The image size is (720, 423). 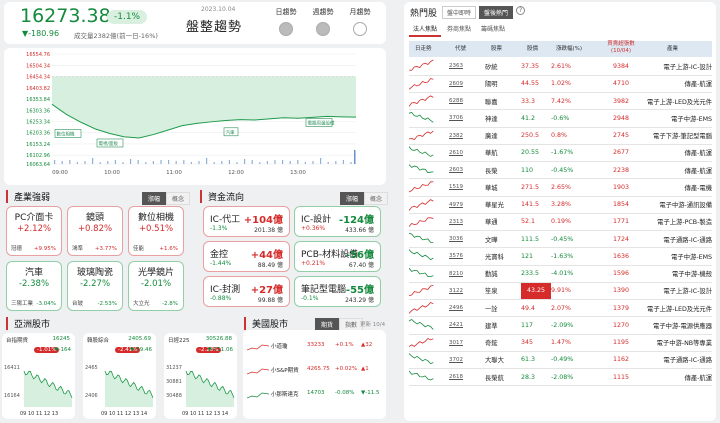 I want to click on capital-toggle: 漲幅 概念, so click(x=364, y=198).